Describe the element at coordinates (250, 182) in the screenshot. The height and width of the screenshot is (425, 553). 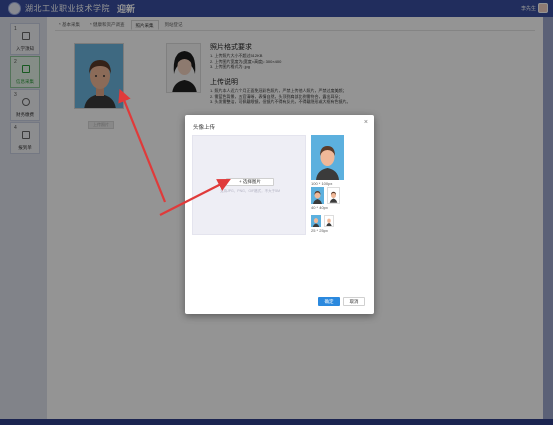
I see `select-image-button: + 选择图片` at that location.